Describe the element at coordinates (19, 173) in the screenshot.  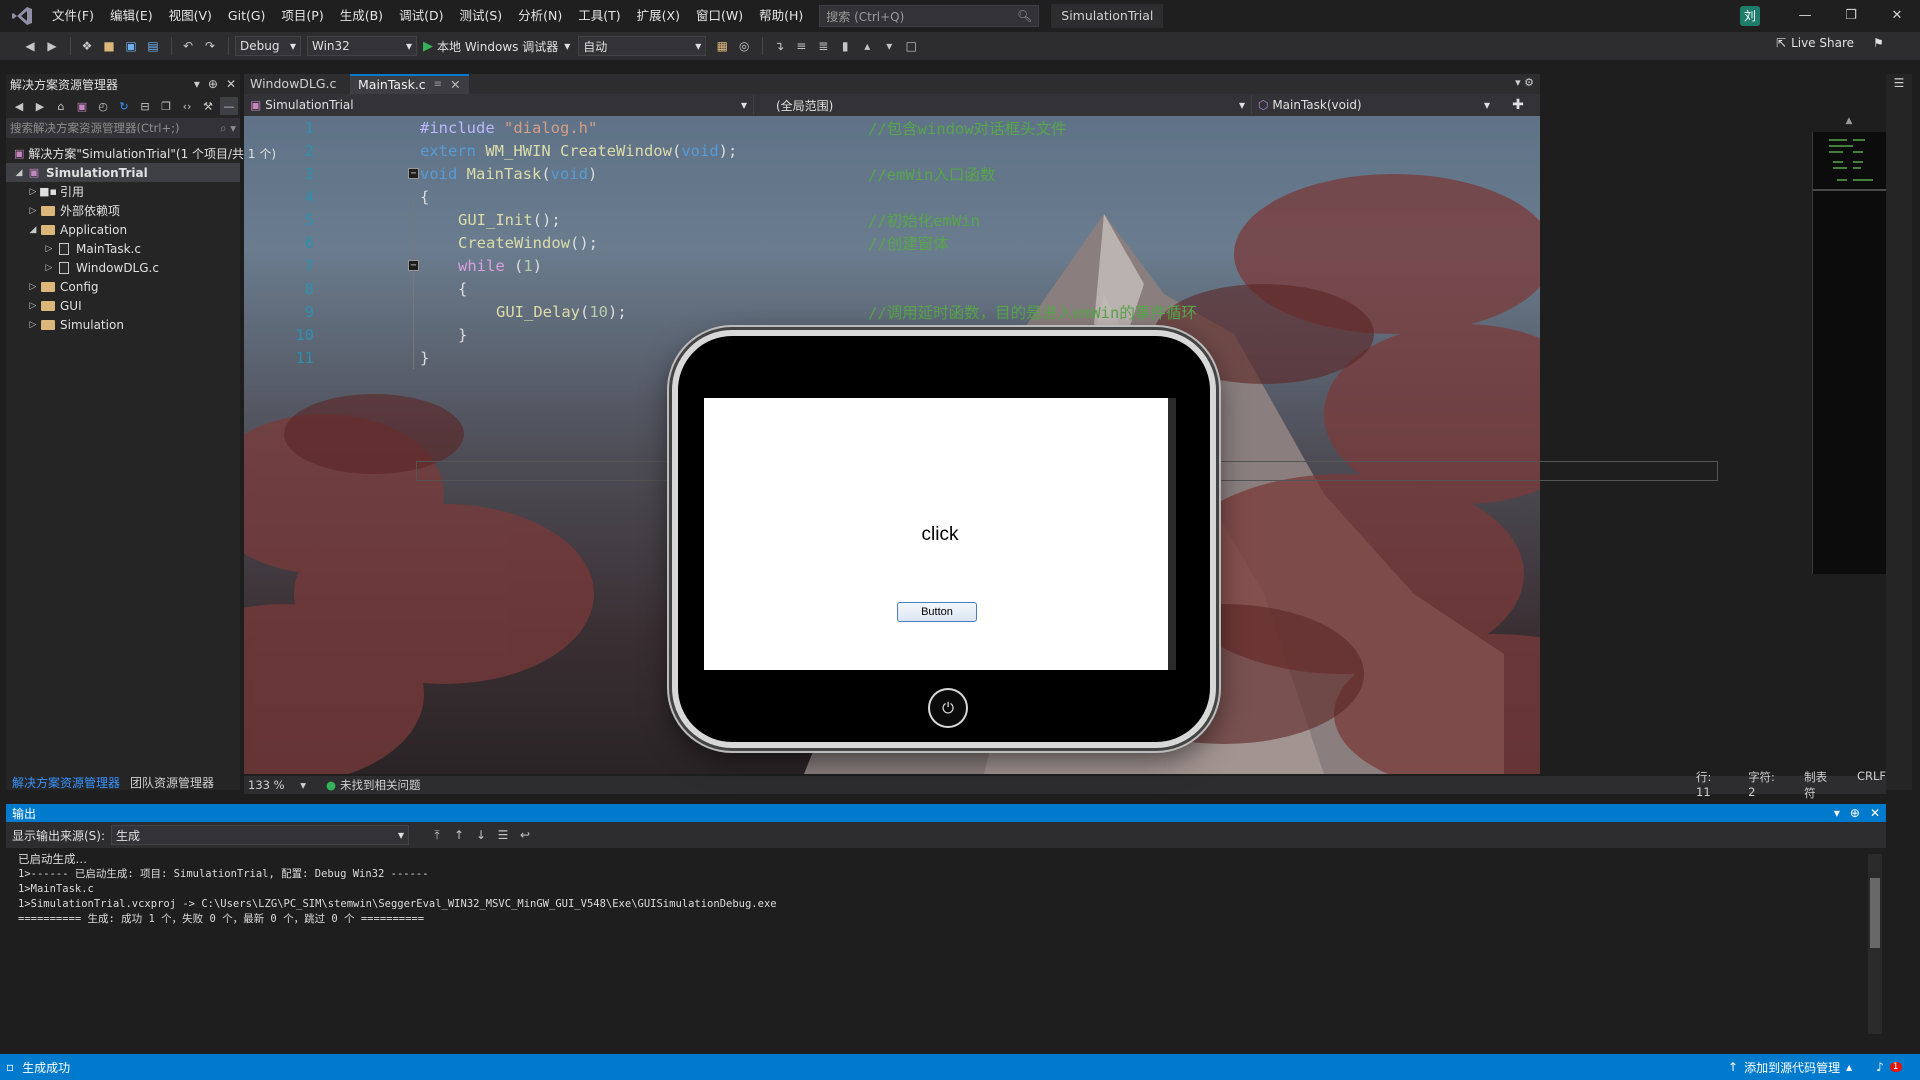
I see `expand-icon: ◢` at that location.